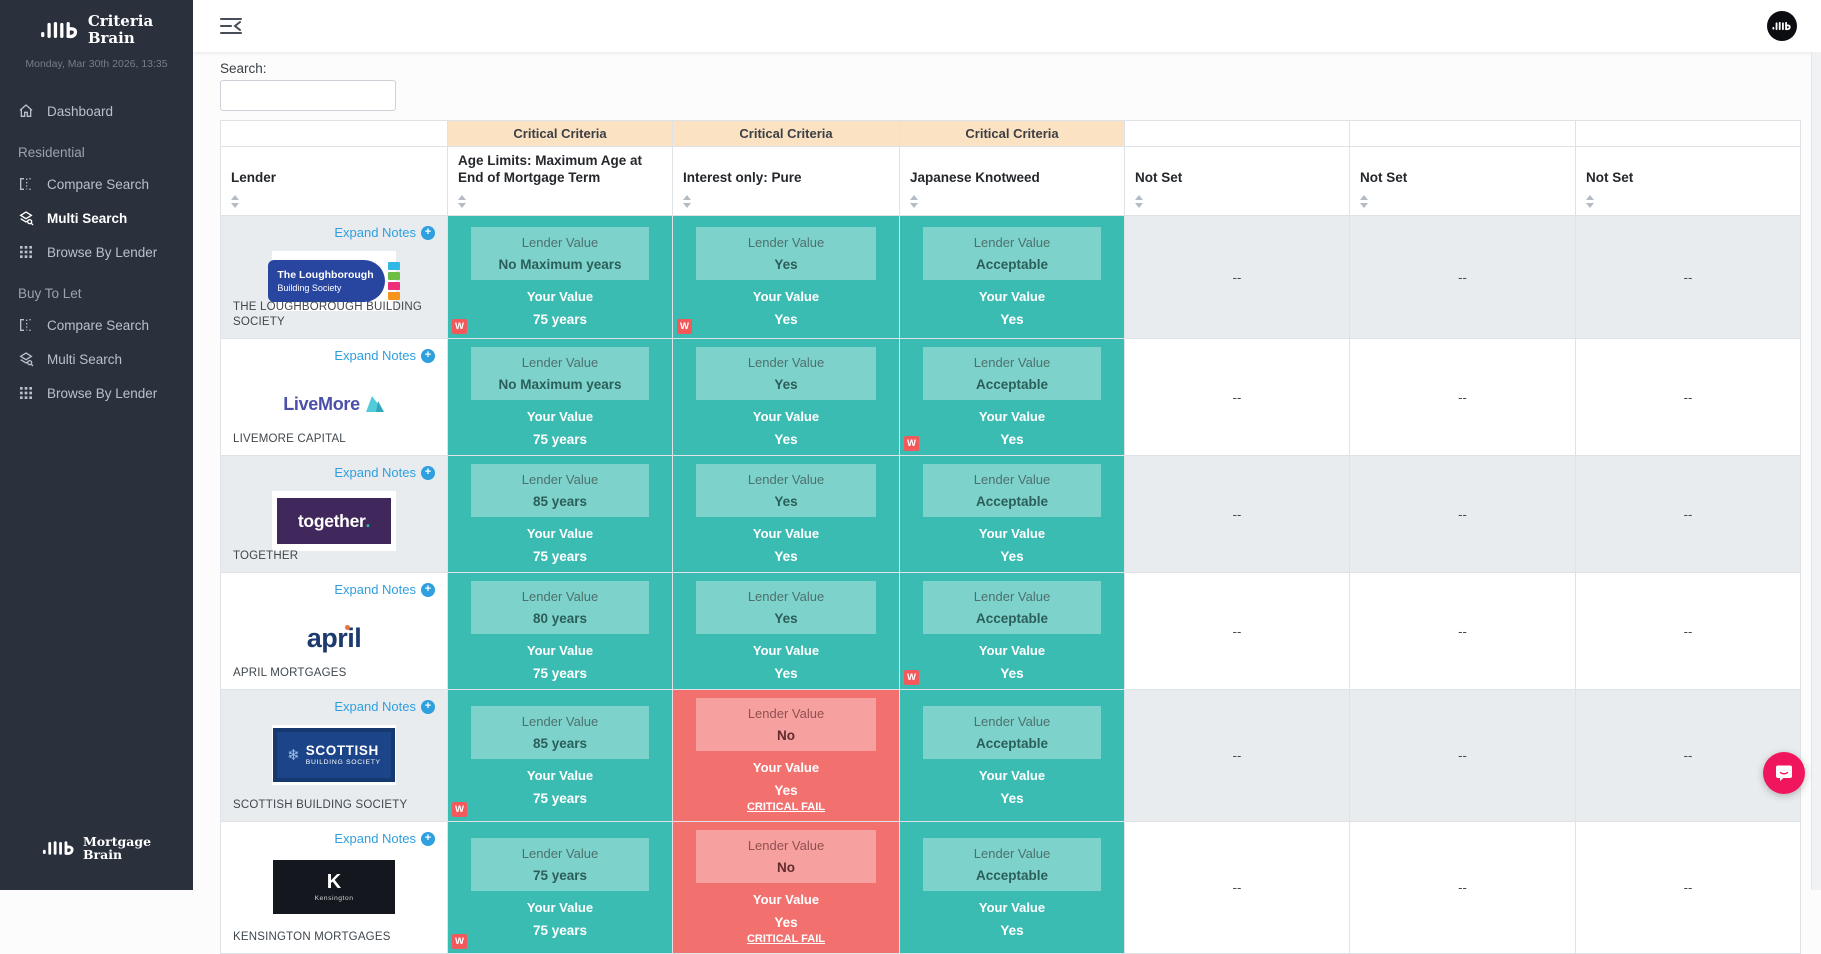  I want to click on app-logo: Criteria Brain, so click(96, 24).